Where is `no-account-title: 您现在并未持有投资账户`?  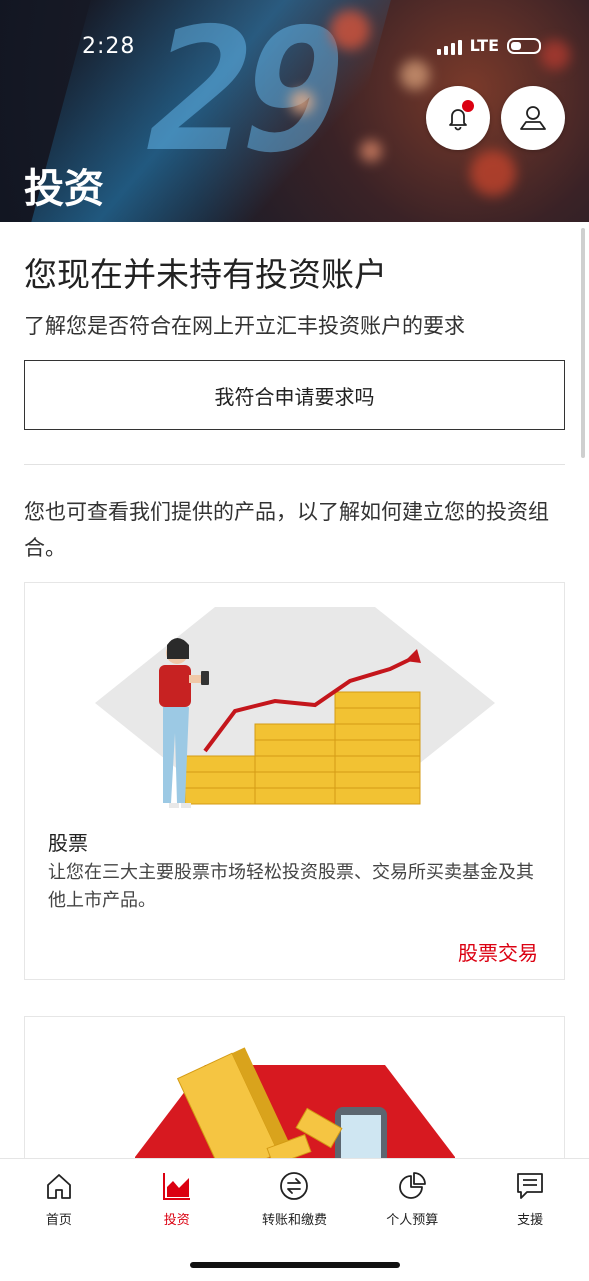
no-account-title: 您现在并未持有投资账户 is located at coordinates (205, 274).